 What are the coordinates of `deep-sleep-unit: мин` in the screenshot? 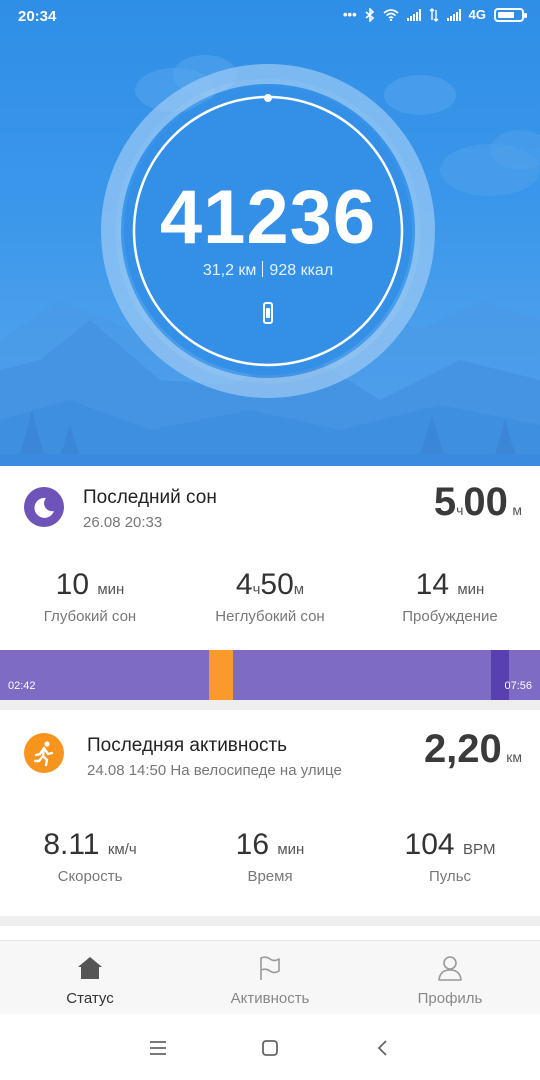 It's located at (111, 589).